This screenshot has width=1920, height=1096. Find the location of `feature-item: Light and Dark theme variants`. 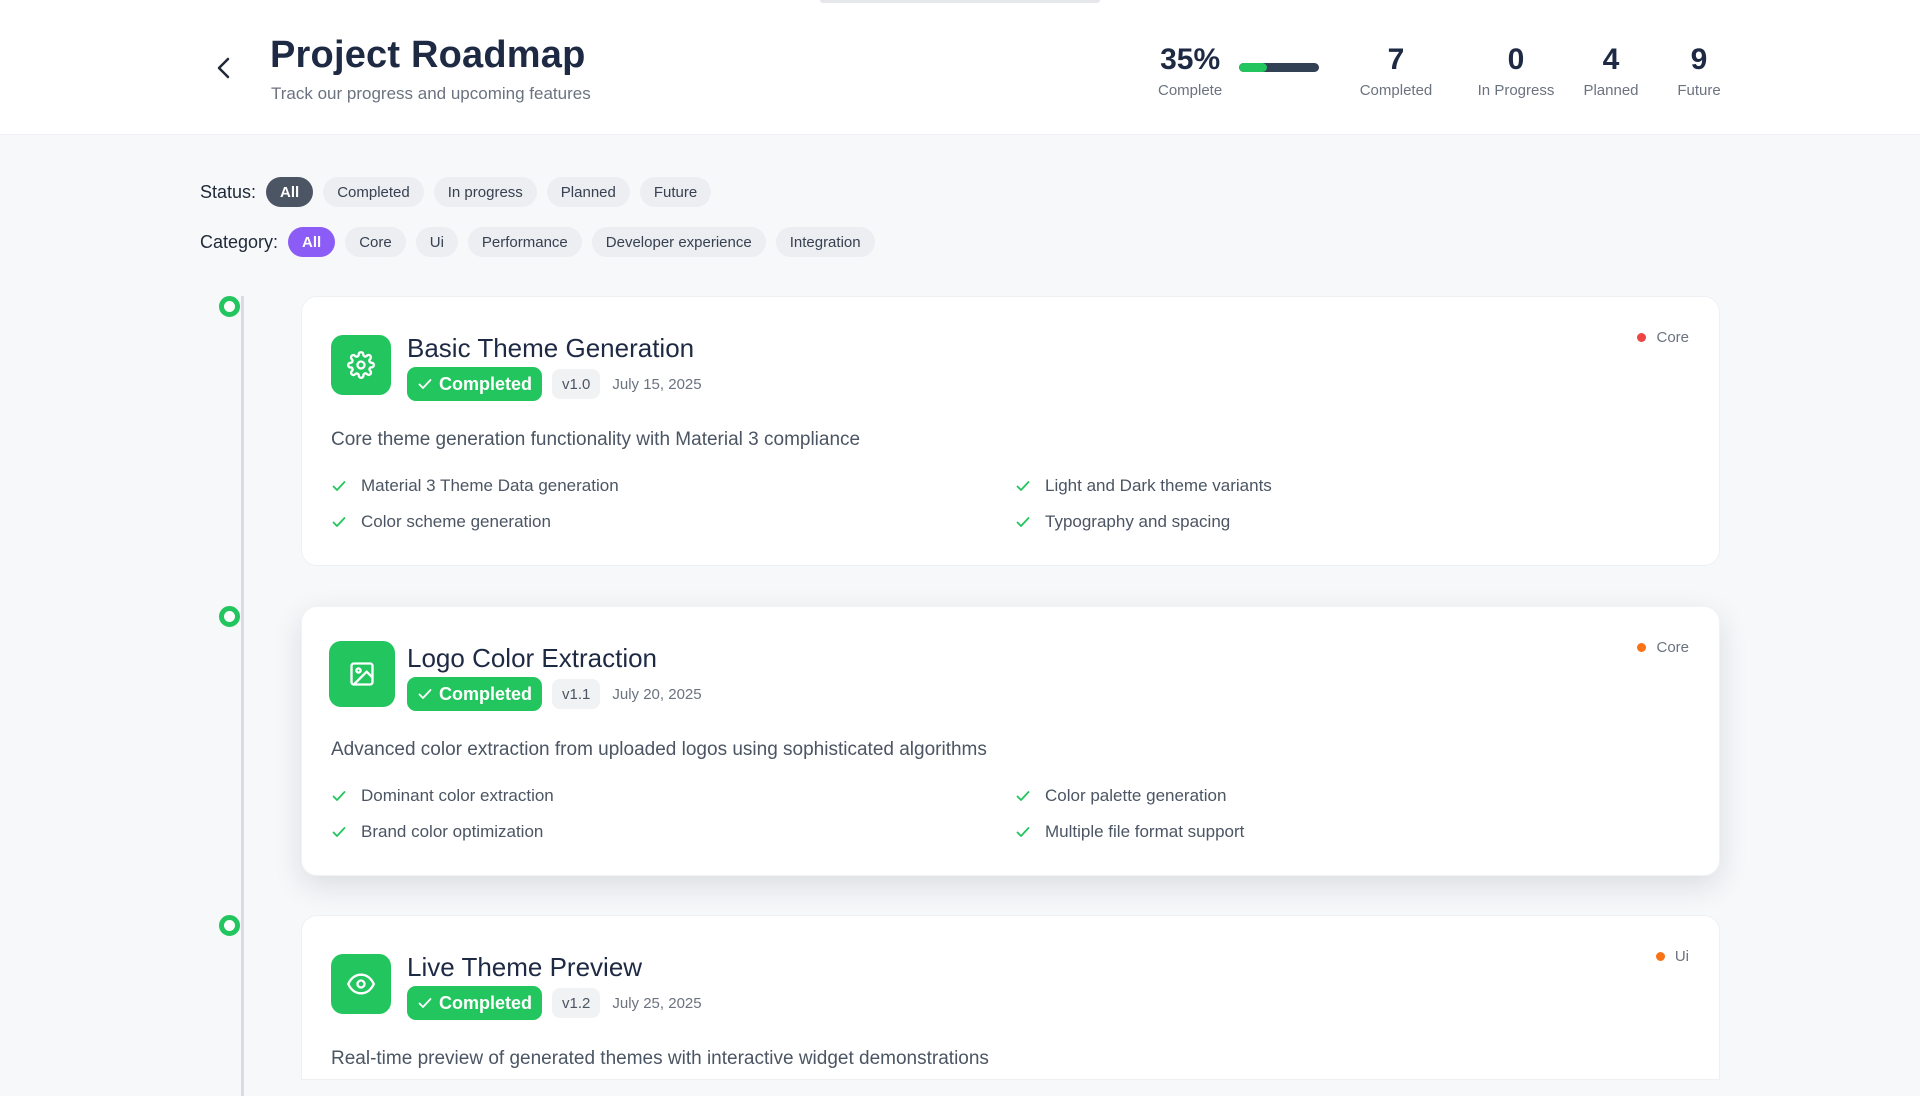

feature-item: Light and Dark theme variants is located at coordinates (1357, 486).